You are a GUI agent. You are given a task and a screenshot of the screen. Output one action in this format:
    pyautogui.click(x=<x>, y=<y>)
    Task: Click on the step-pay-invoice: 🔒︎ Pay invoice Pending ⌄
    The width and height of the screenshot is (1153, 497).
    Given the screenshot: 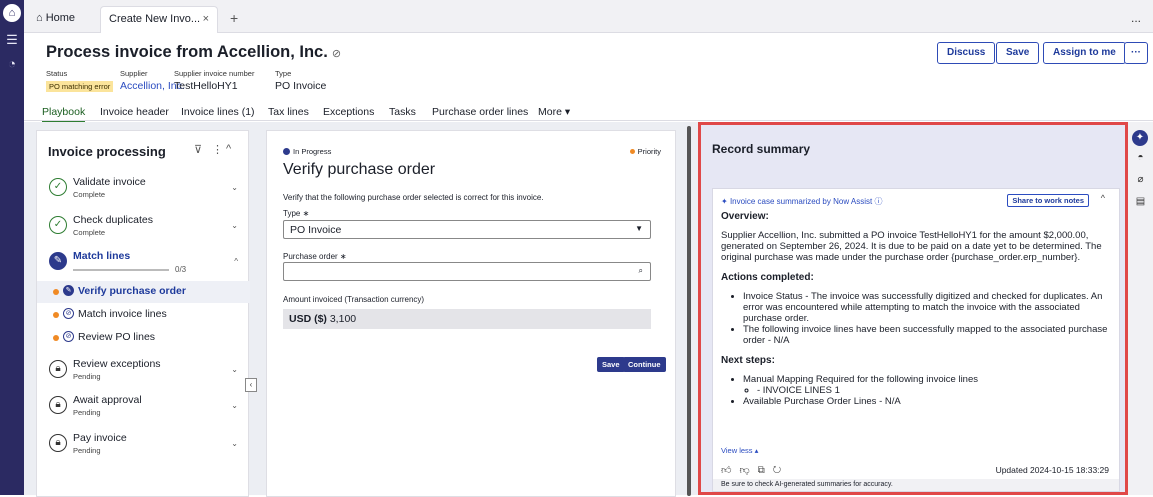 What is the action you would take?
    pyautogui.click(x=143, y=446)
    